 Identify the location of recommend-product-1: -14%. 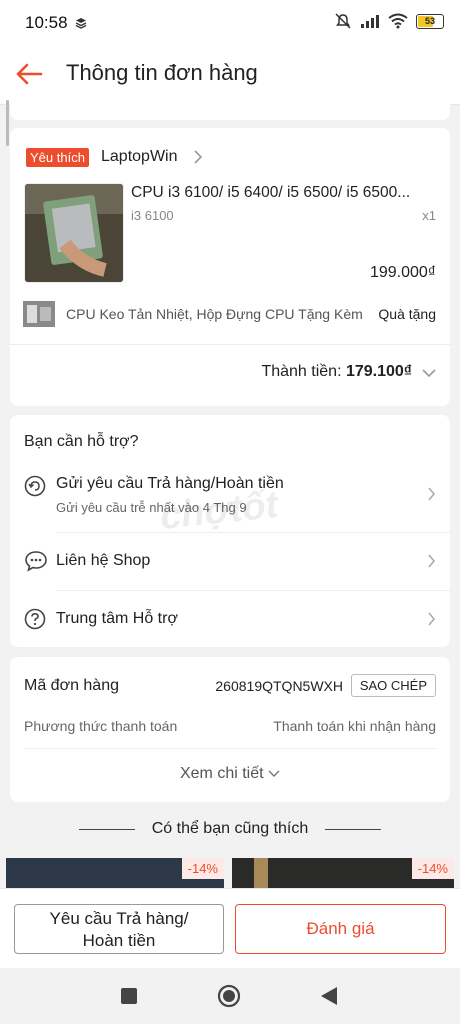
(115, 874).